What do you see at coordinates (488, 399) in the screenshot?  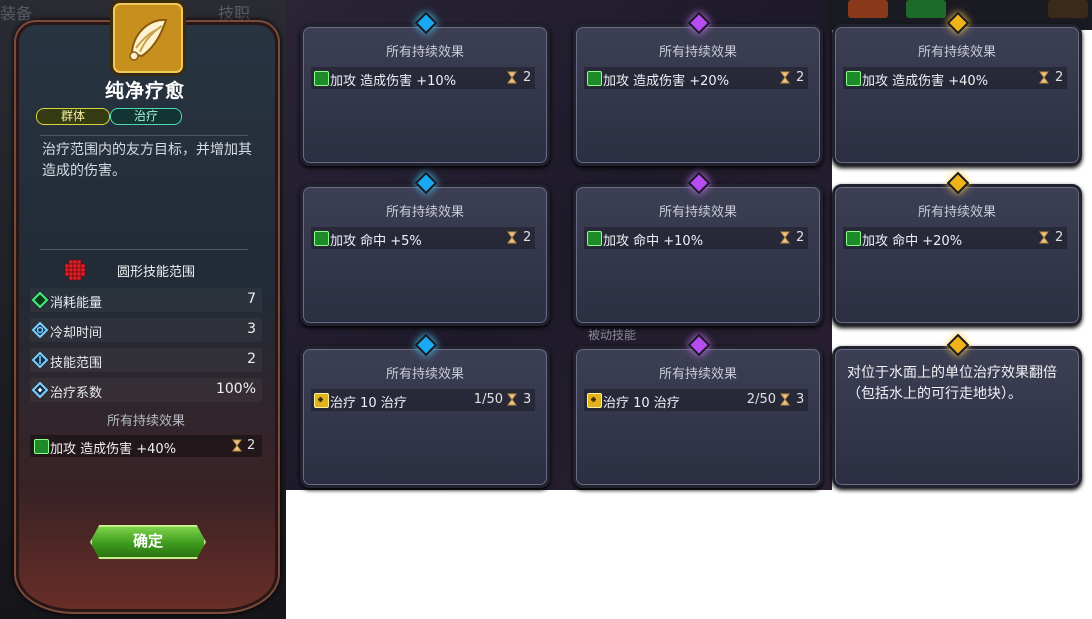 I see `effect-stack-count: 1/50` at bounding box center [488, 399].